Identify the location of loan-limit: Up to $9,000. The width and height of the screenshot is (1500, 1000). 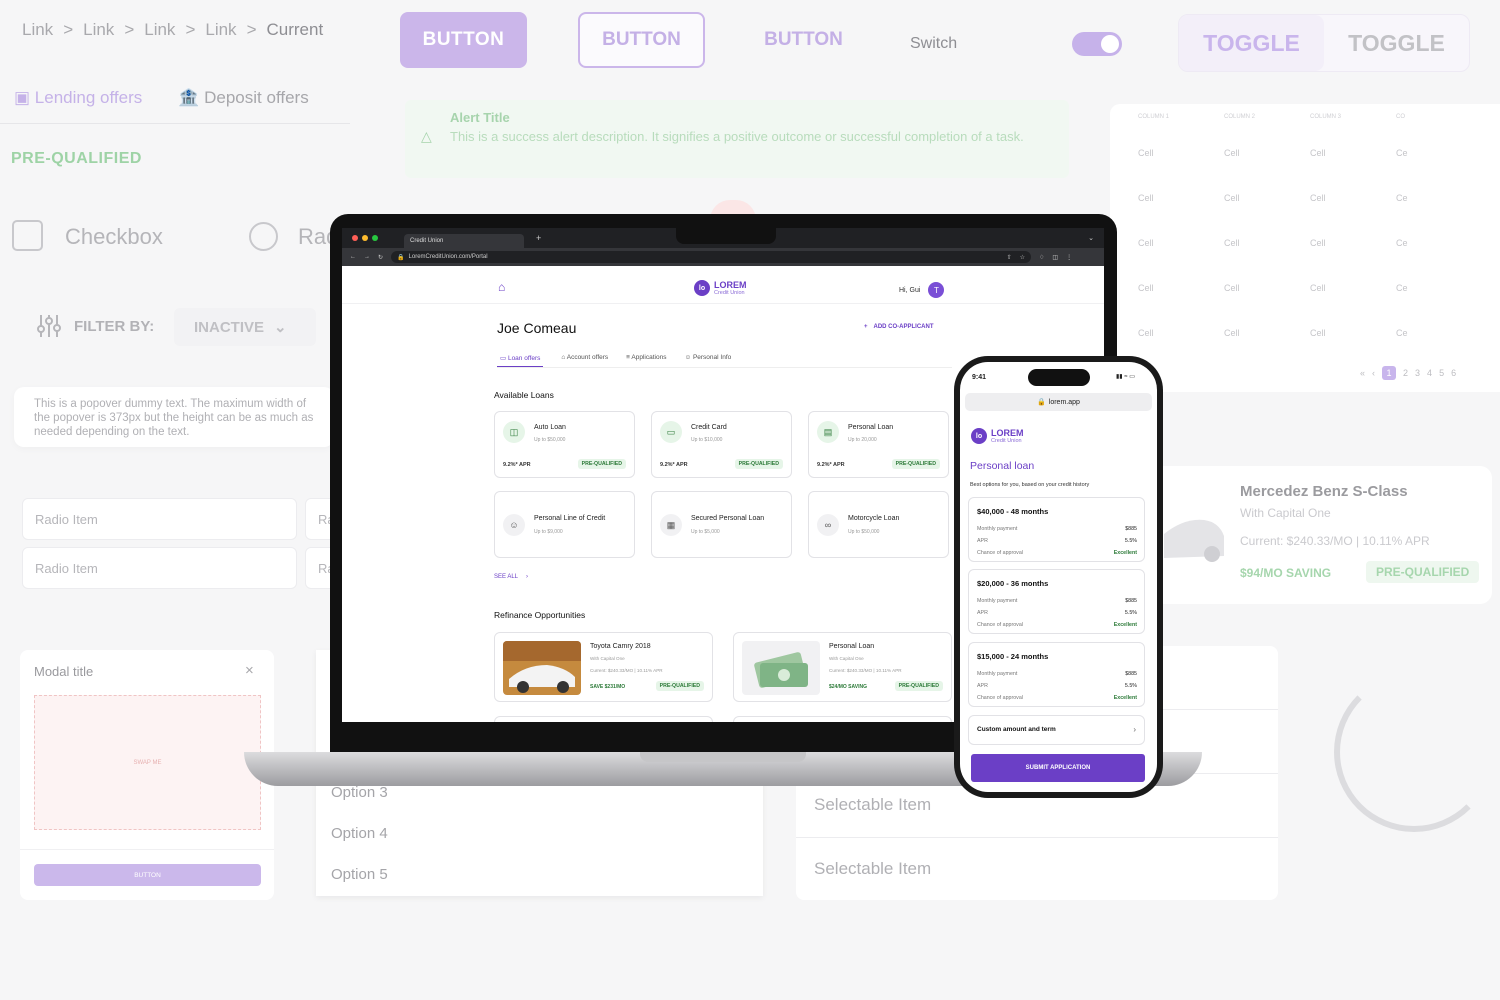
(548, 532).